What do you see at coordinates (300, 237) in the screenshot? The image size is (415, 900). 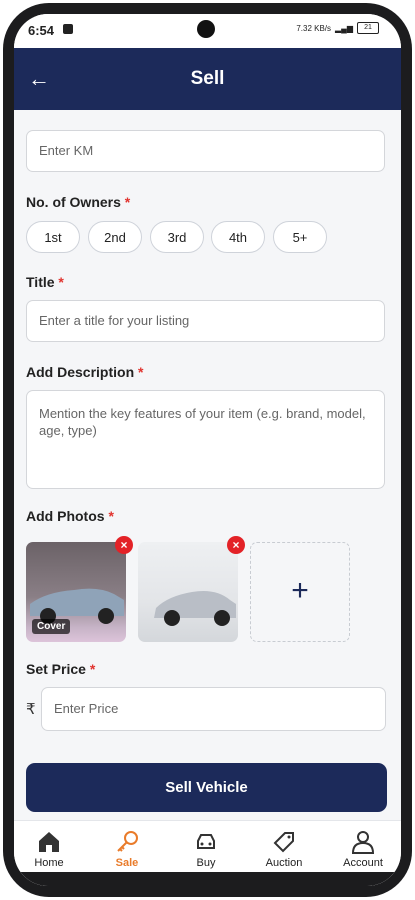 I see `owner-chip-5plus: 5+` at bounding box center [300, 237].